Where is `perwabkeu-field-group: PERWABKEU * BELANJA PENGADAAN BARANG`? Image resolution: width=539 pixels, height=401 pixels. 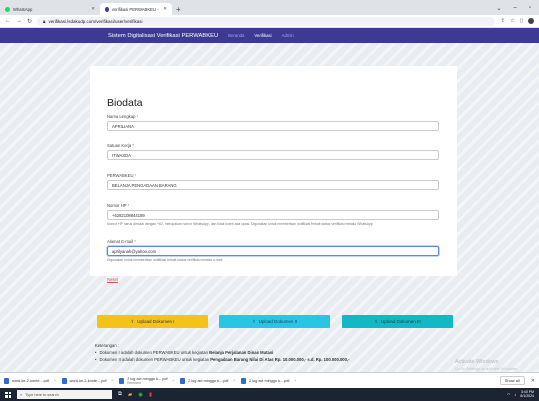
perwabkeu-field-group: PERWABKEU * BELANJA PENGADAAN BARANG is located at coordinates (273, 181).